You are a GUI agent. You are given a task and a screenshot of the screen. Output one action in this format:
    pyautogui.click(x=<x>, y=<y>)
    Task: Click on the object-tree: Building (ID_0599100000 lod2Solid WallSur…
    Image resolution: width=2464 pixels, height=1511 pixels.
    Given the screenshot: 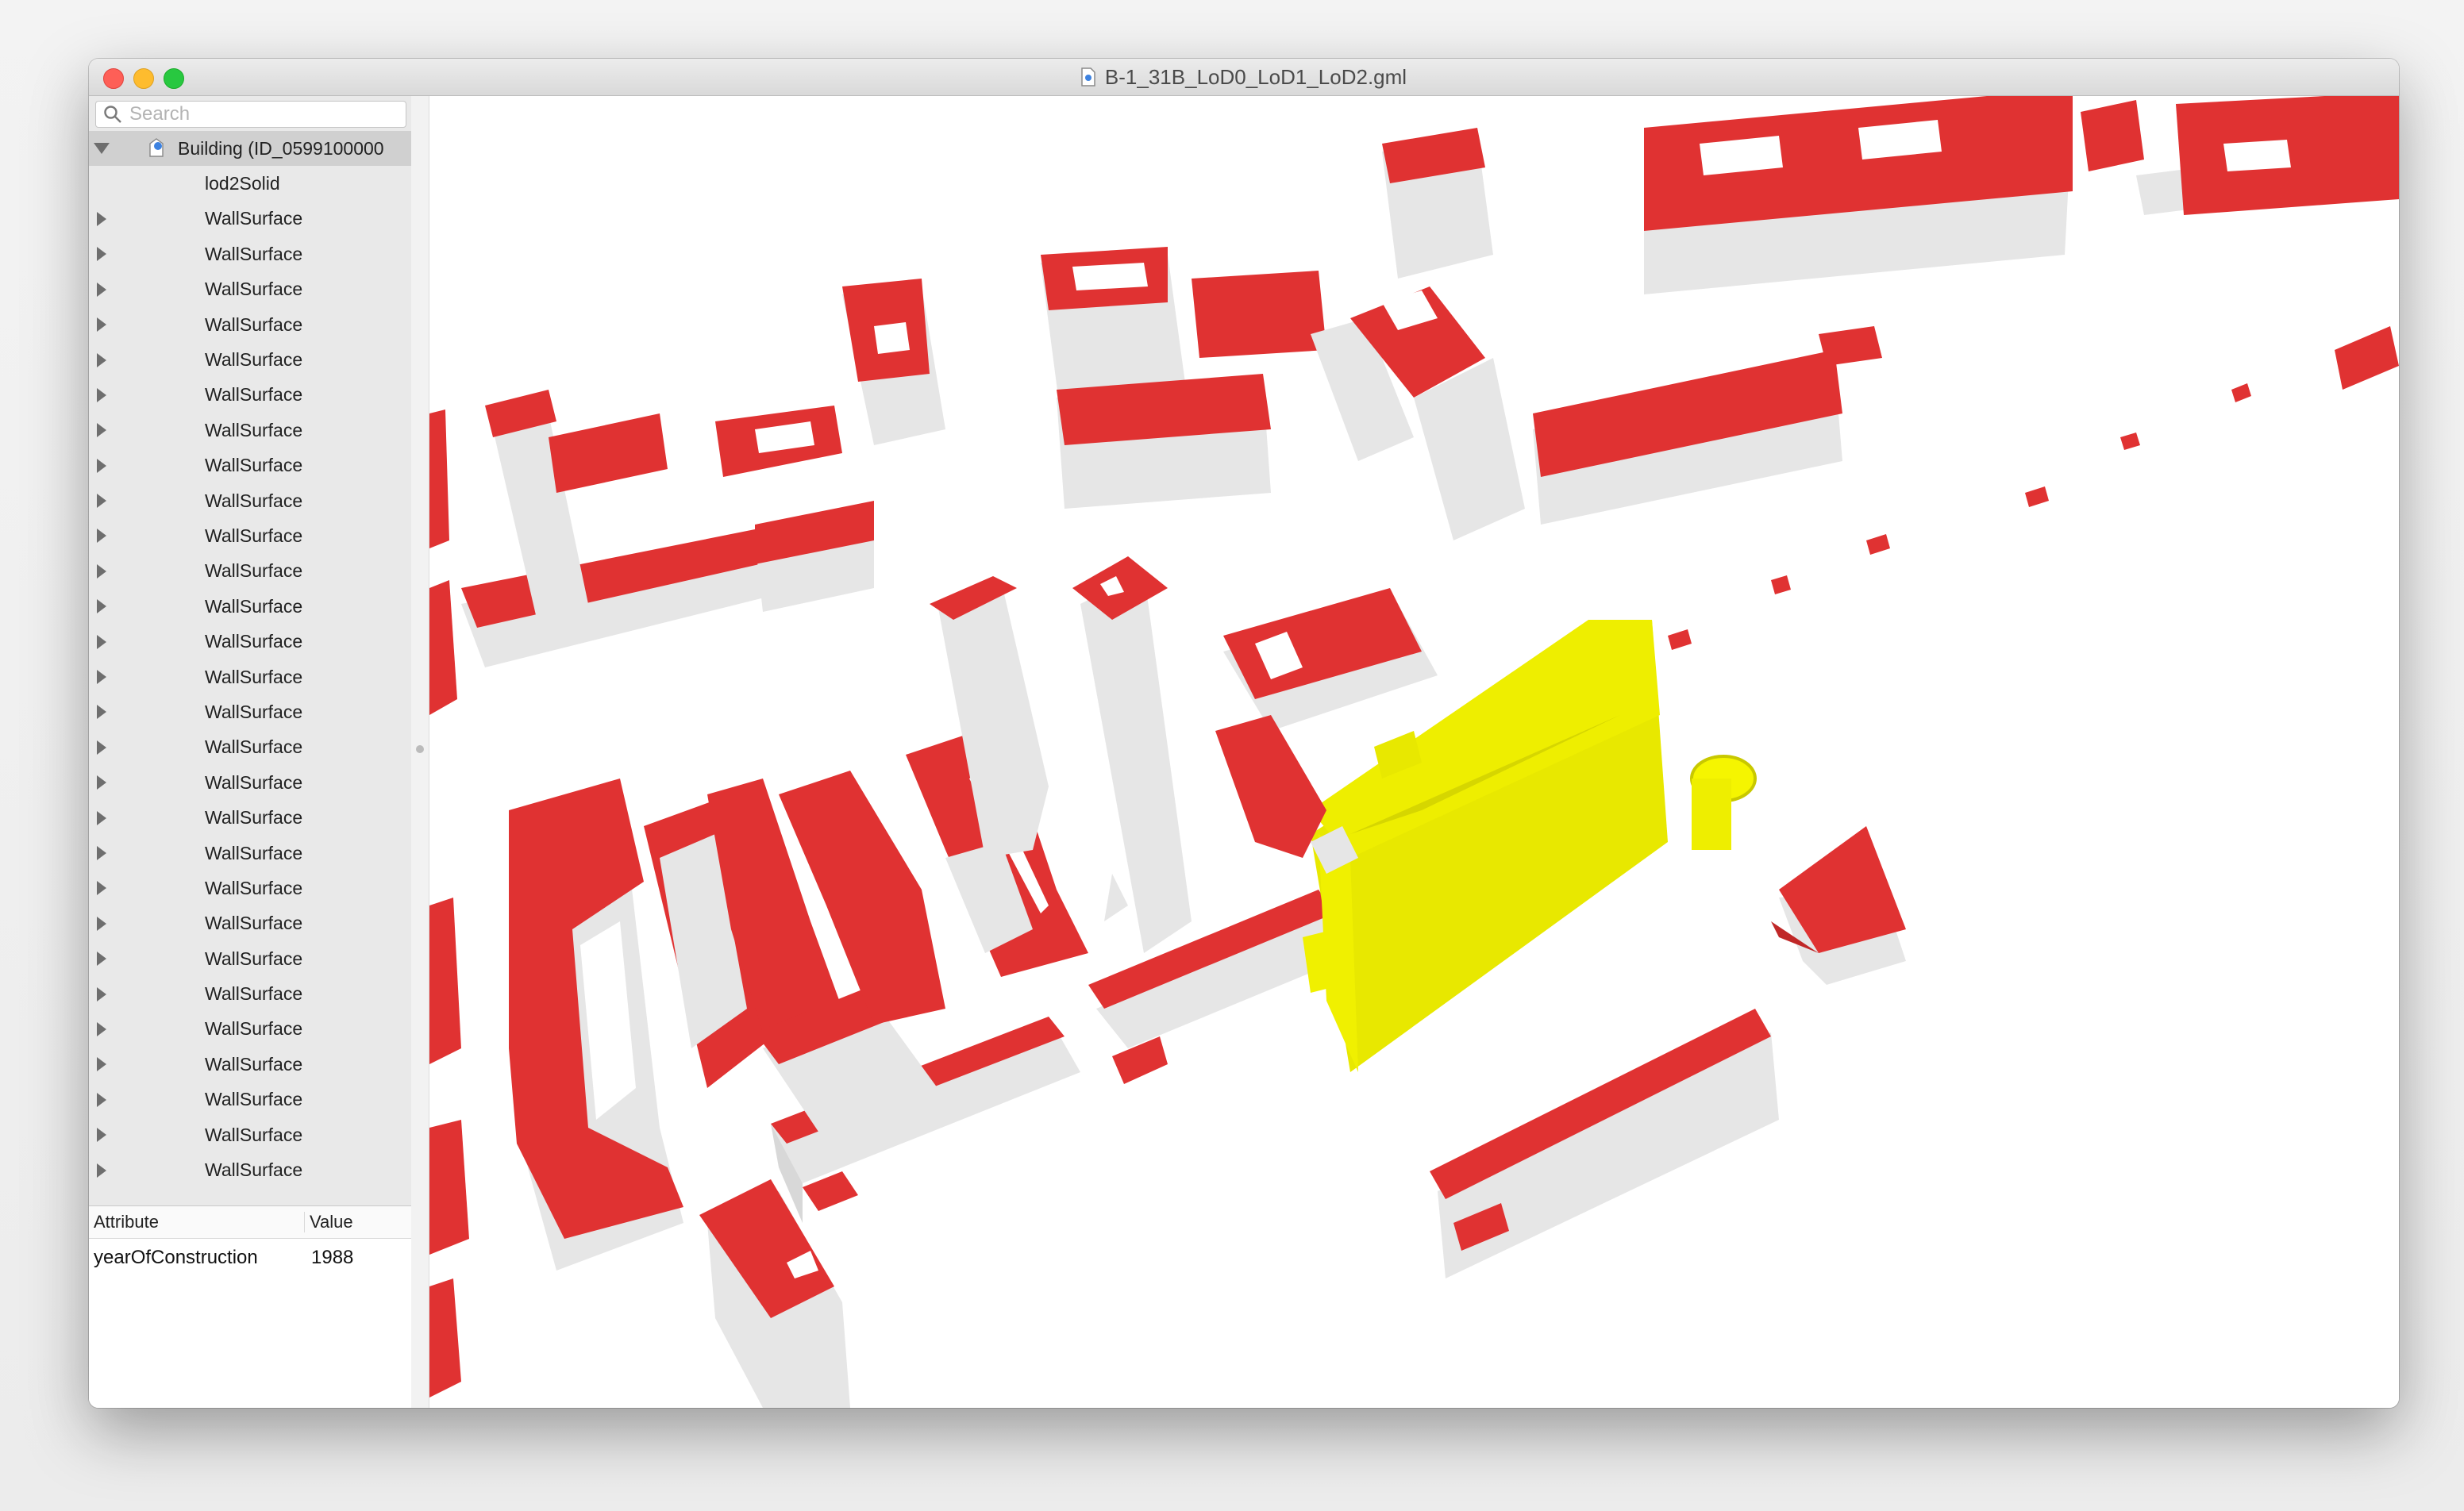 What is the action you would take?
    pyautogui.click(x=250, y=666)
    